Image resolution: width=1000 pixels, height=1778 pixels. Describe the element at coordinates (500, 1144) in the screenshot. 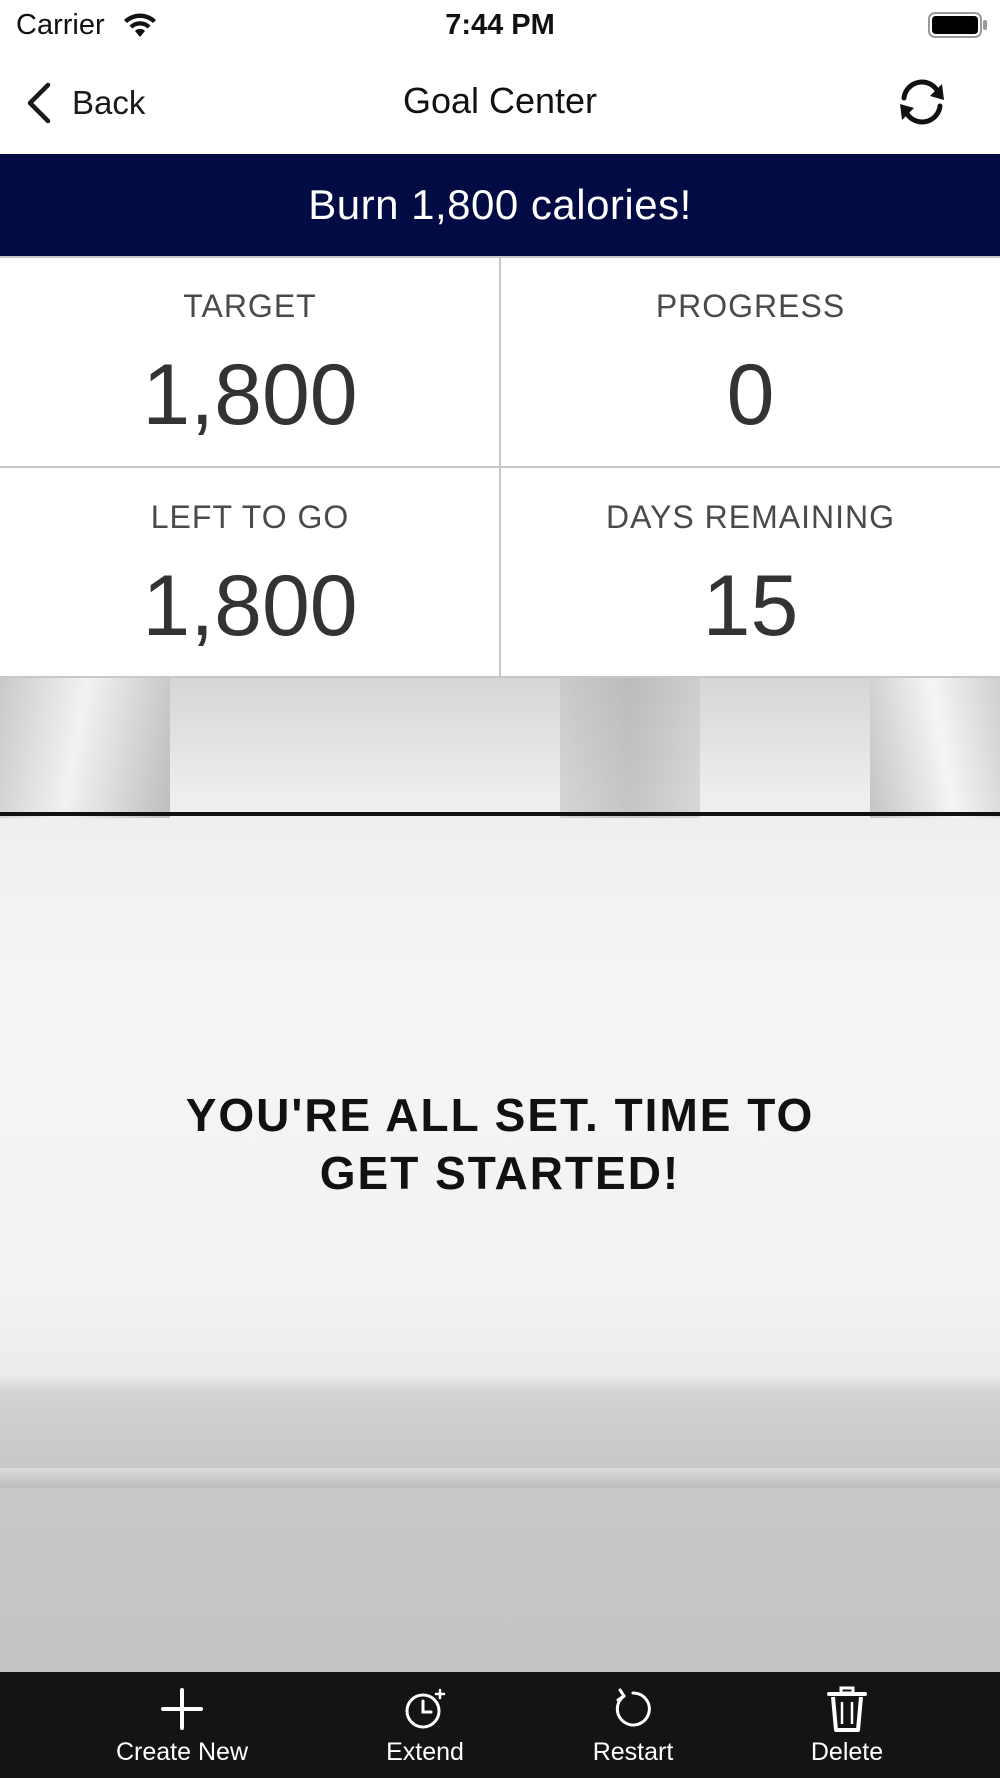

I see `hero-message: YOU'RE ALL SET. TIME TO GET STARTED!` at that location.